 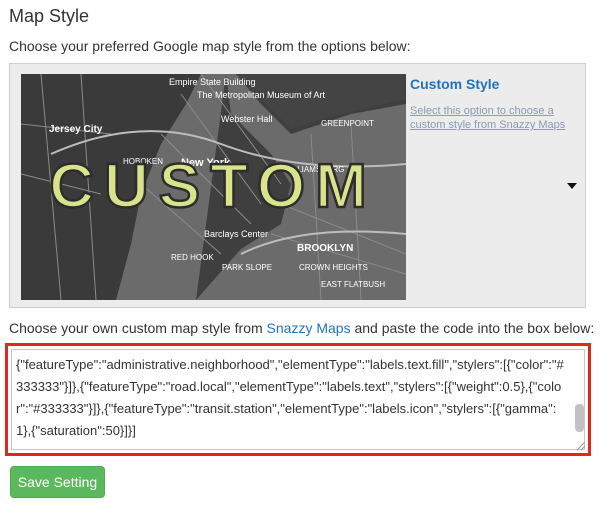 I want to click on resize-grip-icon, so click(x=581, y=446).